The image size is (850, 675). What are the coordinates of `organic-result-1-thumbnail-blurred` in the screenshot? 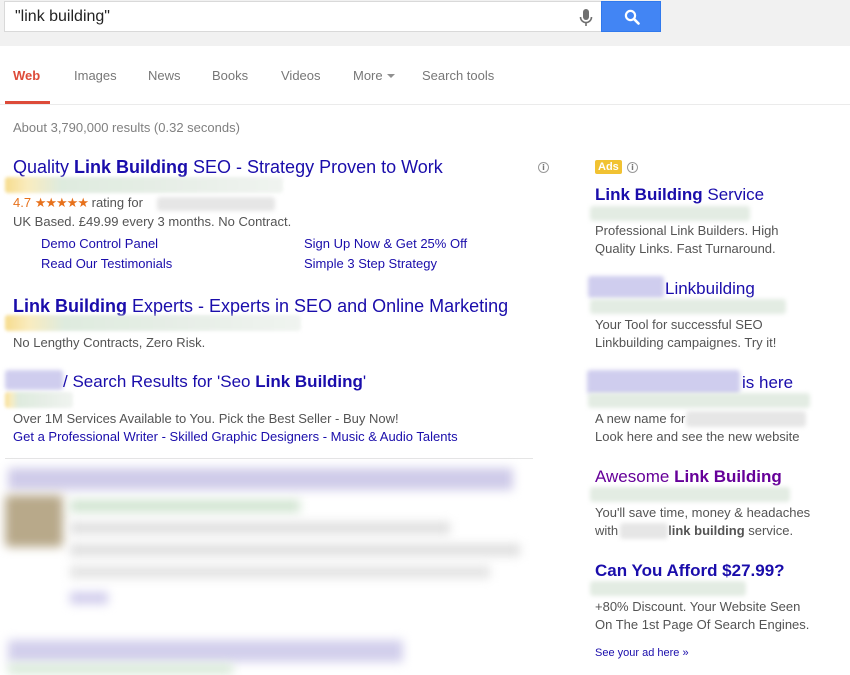 It's located at (34, 521).